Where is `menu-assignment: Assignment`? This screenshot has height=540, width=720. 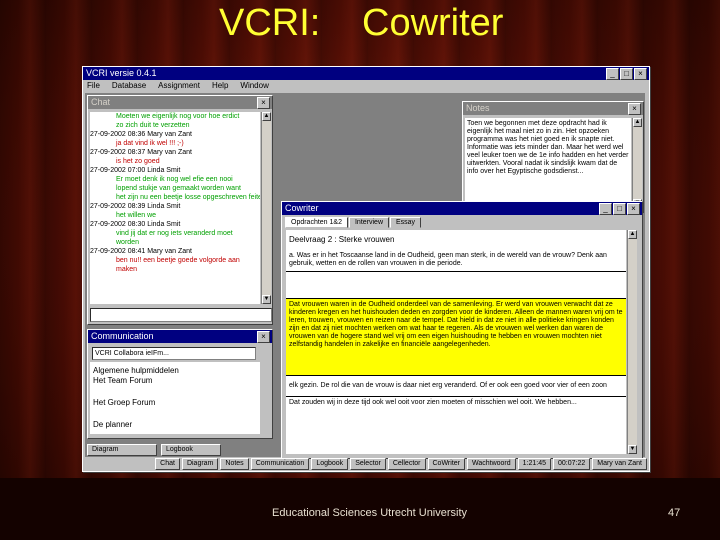 menu-assignment: Assignment is located at coordinates (179, 86).